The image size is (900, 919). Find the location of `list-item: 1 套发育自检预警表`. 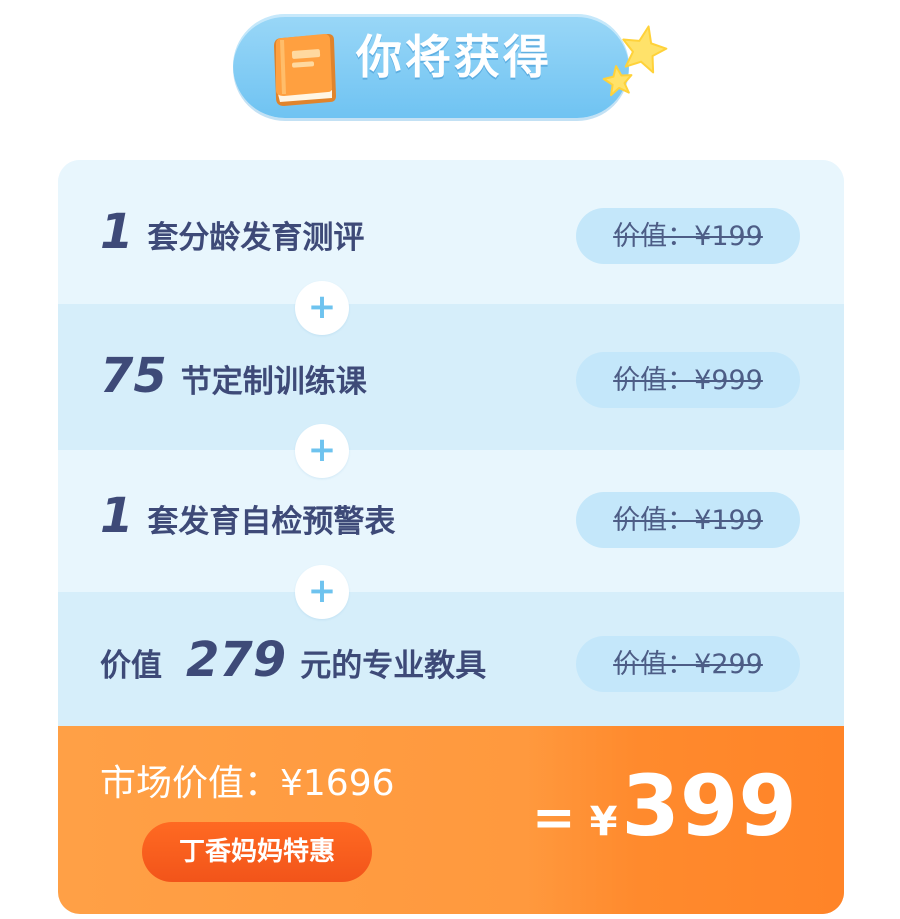

list-item: 1 套发育自检预警表 is located at coordinates (247, 516).